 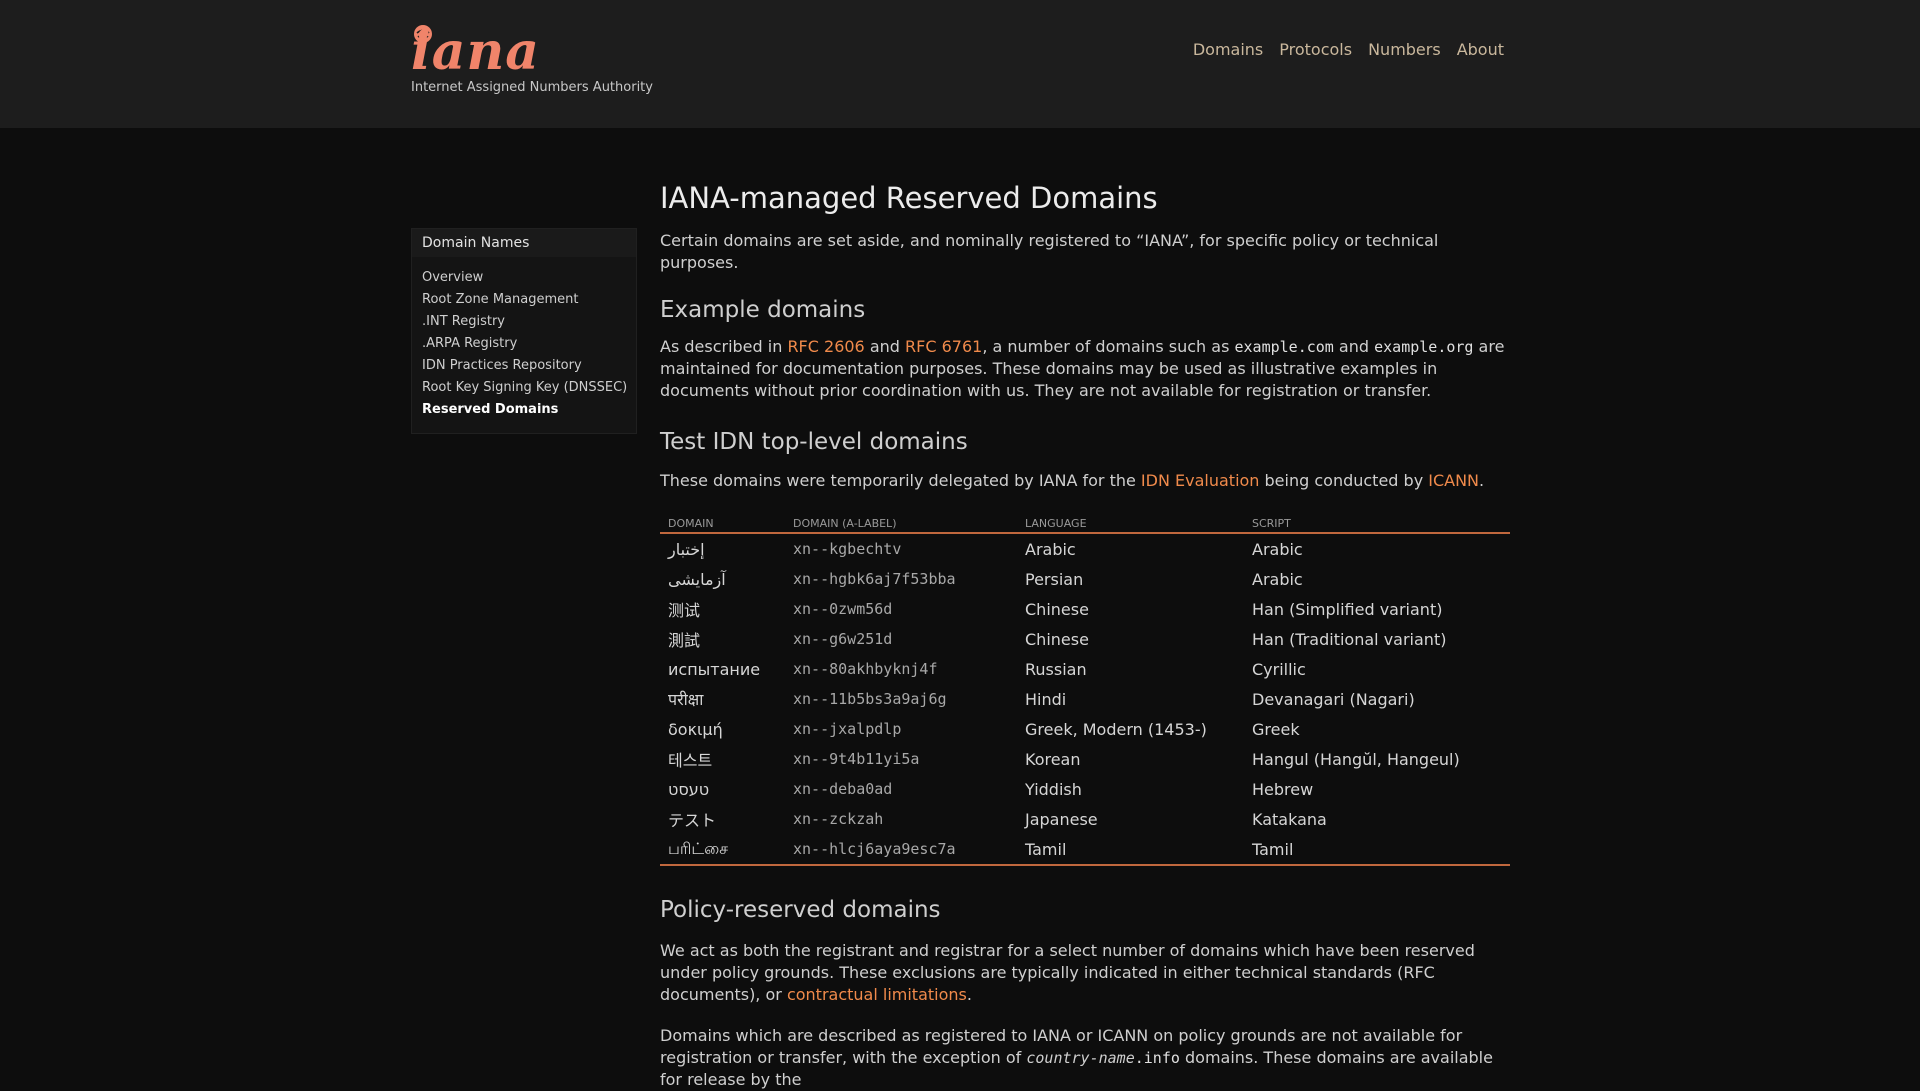 I want to click on alabel-cell: xn--kgbechtv, so click(x=847, y=549).